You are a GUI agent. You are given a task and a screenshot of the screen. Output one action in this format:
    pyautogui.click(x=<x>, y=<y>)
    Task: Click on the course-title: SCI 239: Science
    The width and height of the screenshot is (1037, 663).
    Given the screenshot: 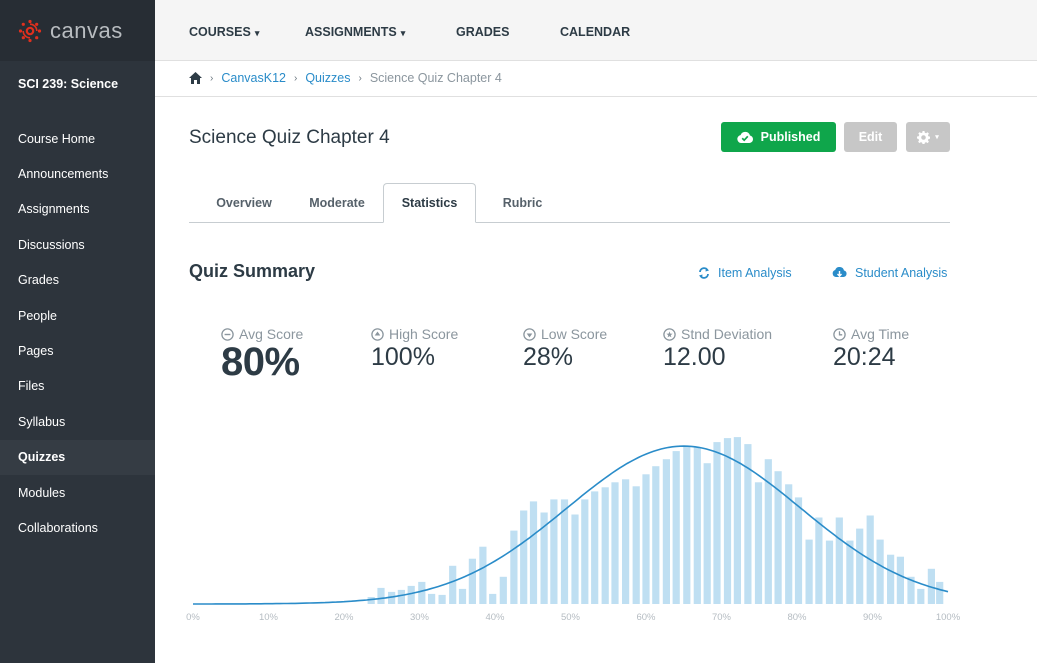 What is the action you would take?
    pyautogui.click(x=77, y=91)
    